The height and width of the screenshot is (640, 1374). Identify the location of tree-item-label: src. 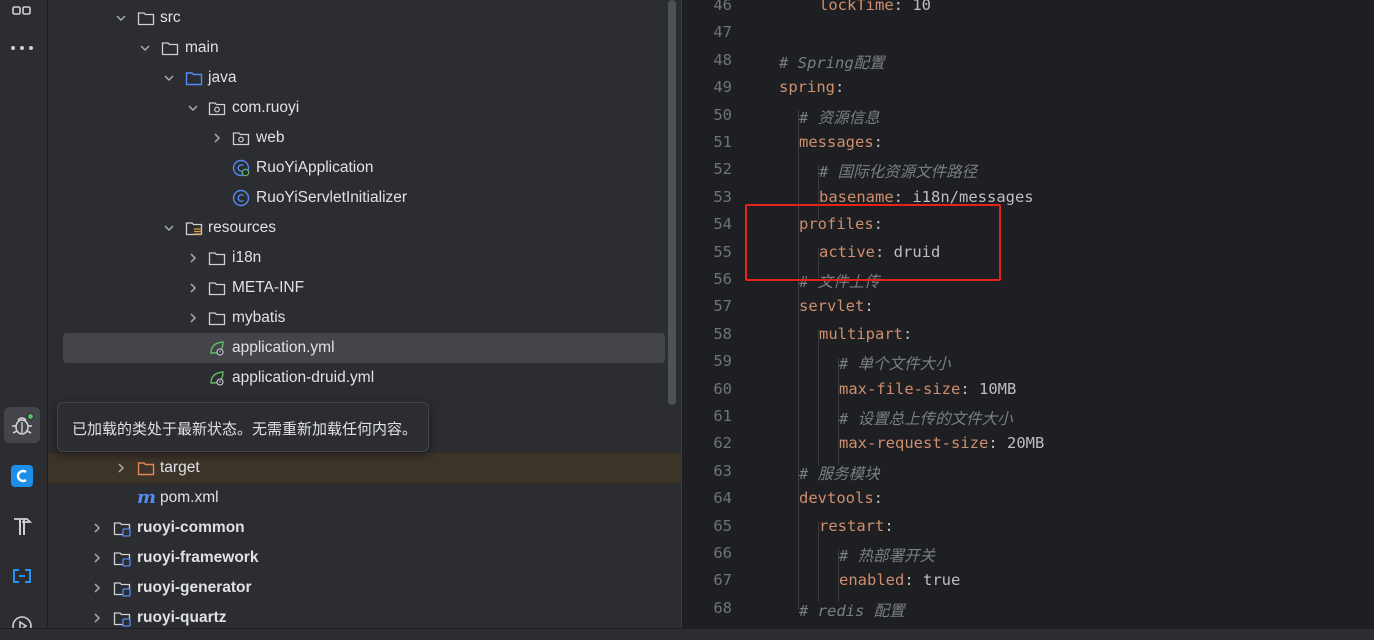
(170, 17).